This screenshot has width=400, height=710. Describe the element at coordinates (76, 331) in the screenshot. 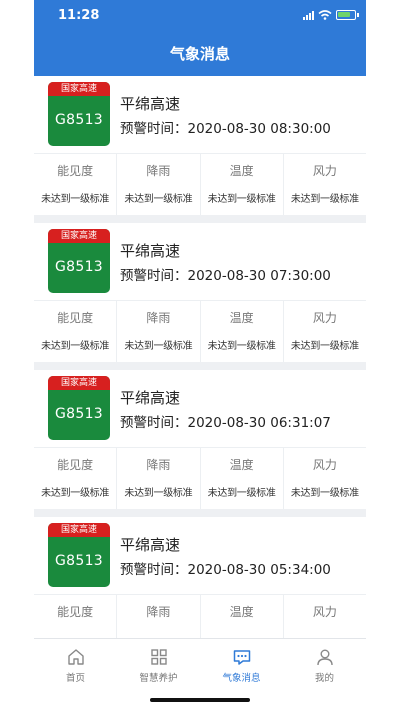

I see `metric-visibility: 能见度 未达到一级标准` at that location.